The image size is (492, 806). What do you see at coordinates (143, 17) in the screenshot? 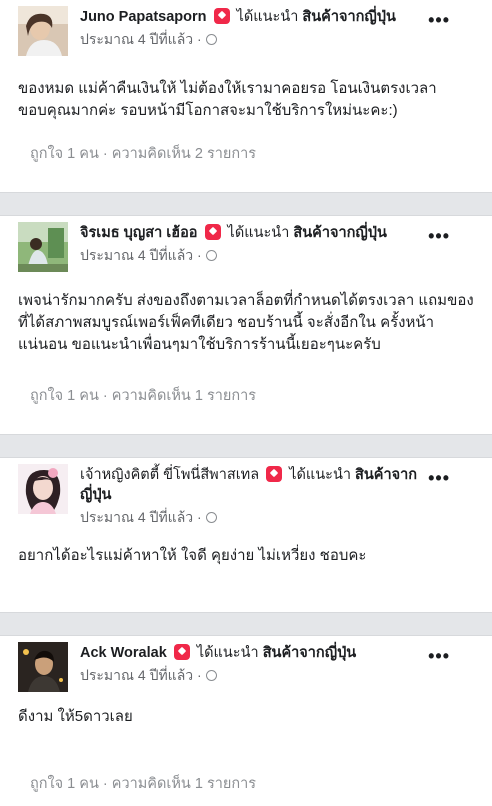
I see `author-name: Juno Papatsaporn` at bounding box center [143, 17].